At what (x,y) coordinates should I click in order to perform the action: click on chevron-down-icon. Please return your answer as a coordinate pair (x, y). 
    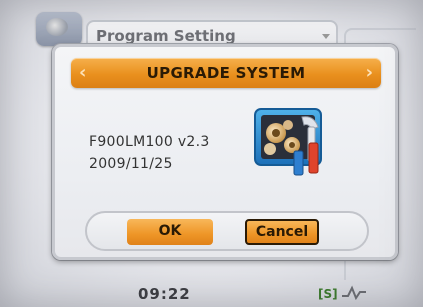
    Looking at the image, I should click on (326, 36).